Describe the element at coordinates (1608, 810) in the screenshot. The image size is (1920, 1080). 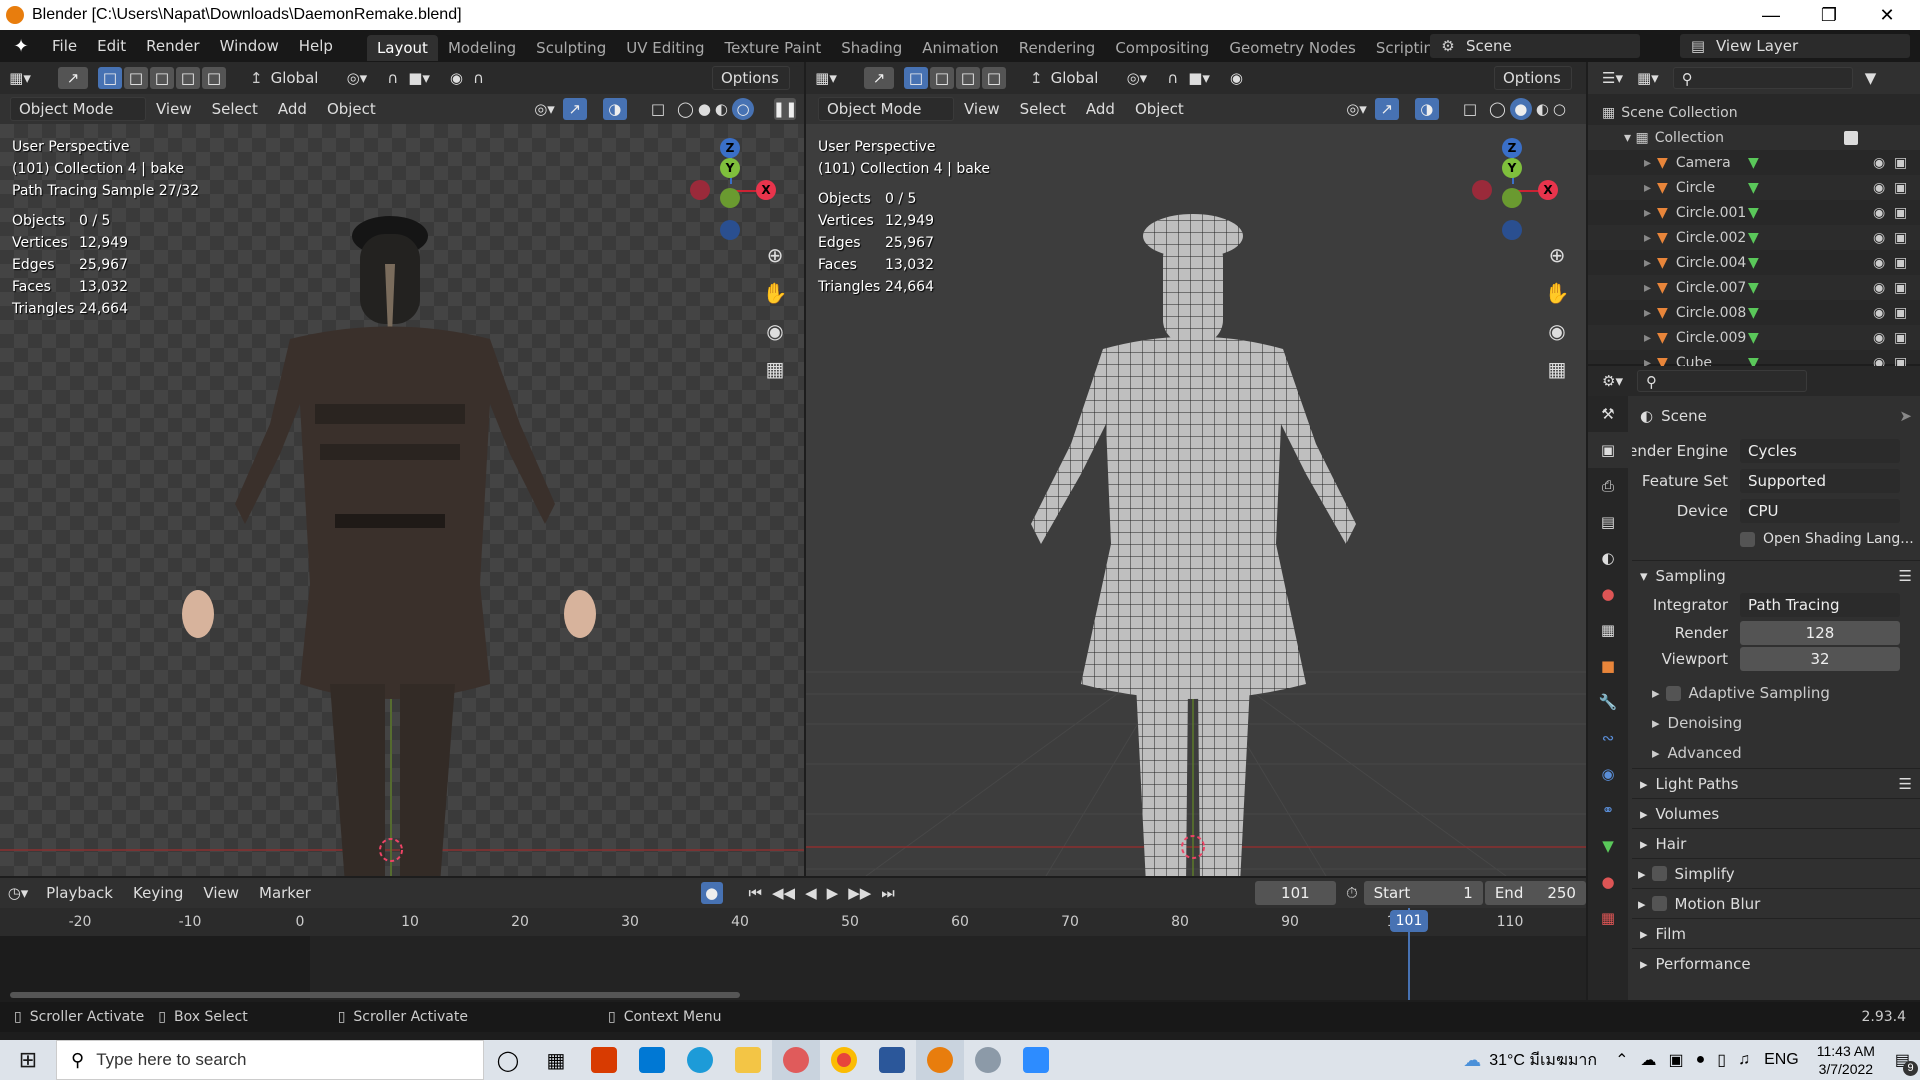
I see `constraints-tab-icon: ⚭` at that location.